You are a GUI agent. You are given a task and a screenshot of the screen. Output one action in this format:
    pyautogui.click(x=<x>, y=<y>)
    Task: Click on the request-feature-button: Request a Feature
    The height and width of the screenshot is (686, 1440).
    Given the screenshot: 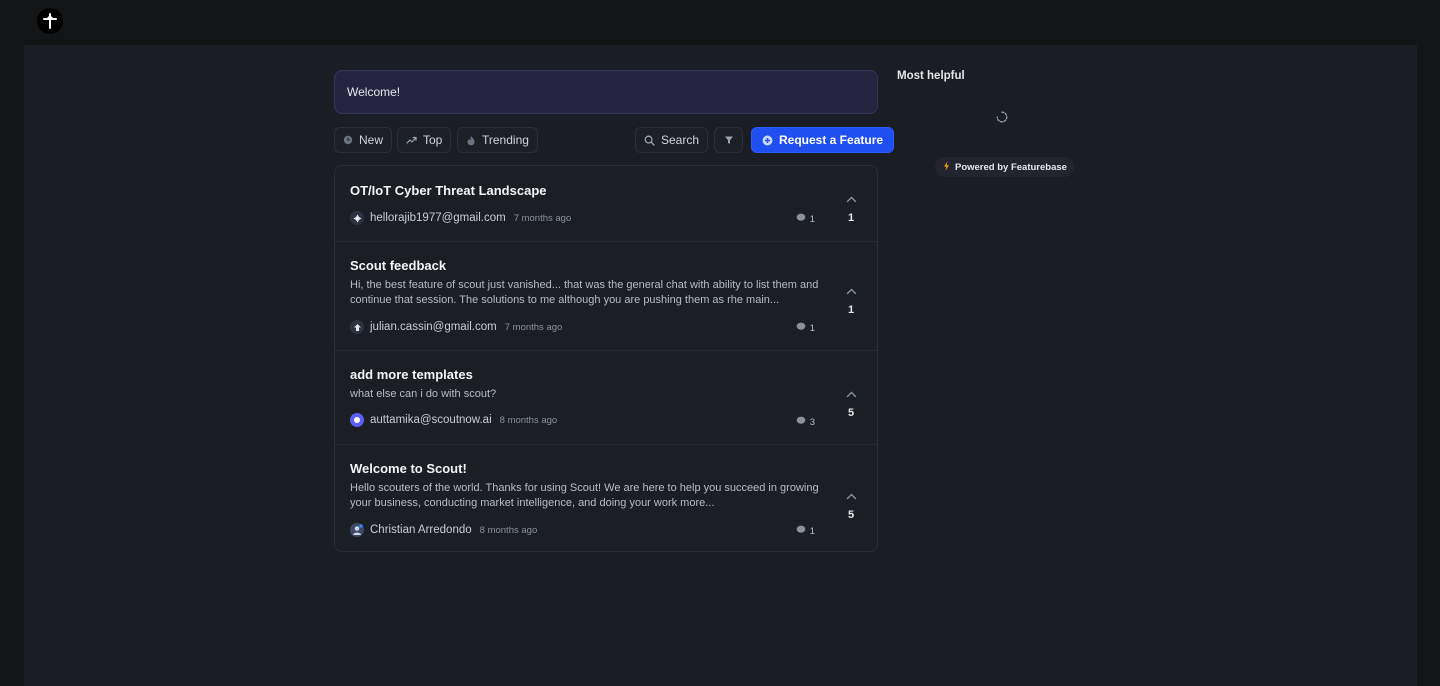 What is the action you would take?
    pyautogui.click(x=823, y=140)
    